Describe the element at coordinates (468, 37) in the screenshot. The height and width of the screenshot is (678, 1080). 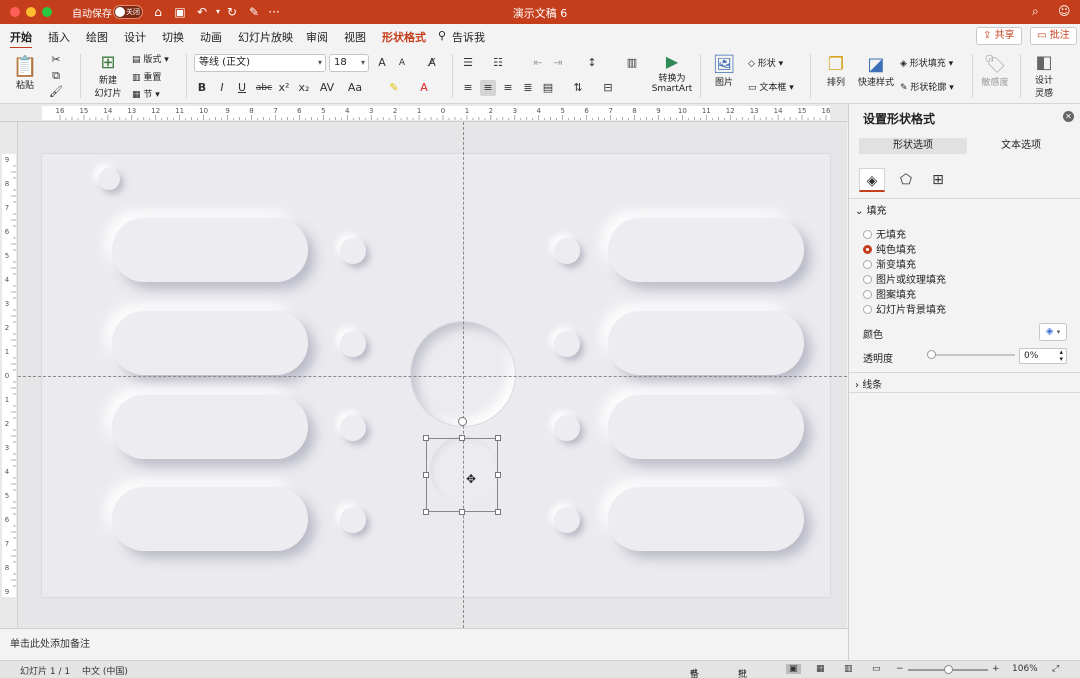
I see `tell-me-search: 告诉我` at that location.